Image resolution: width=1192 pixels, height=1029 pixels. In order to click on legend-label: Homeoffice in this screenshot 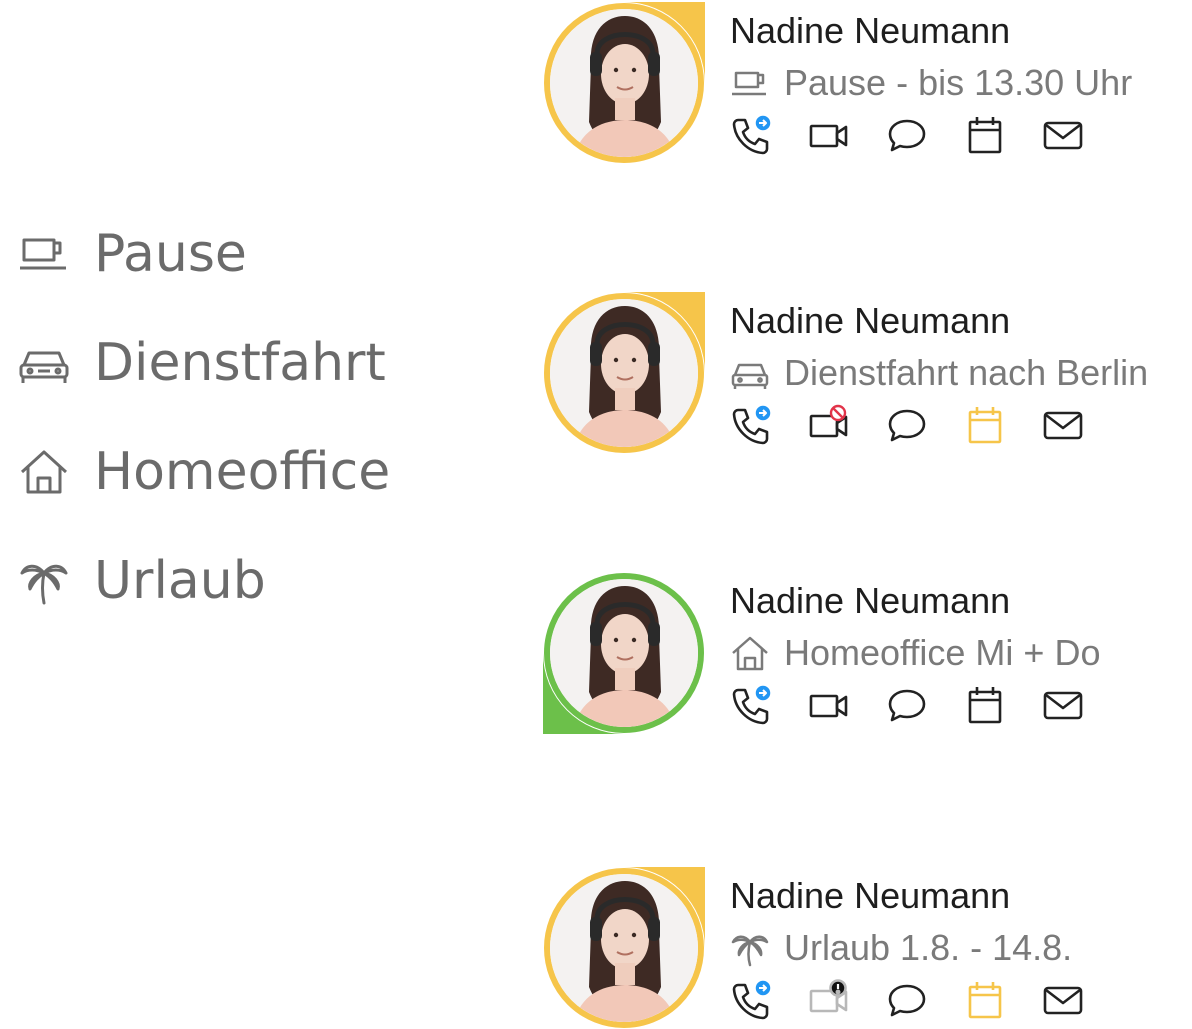, I will do `click(242, 472)`.